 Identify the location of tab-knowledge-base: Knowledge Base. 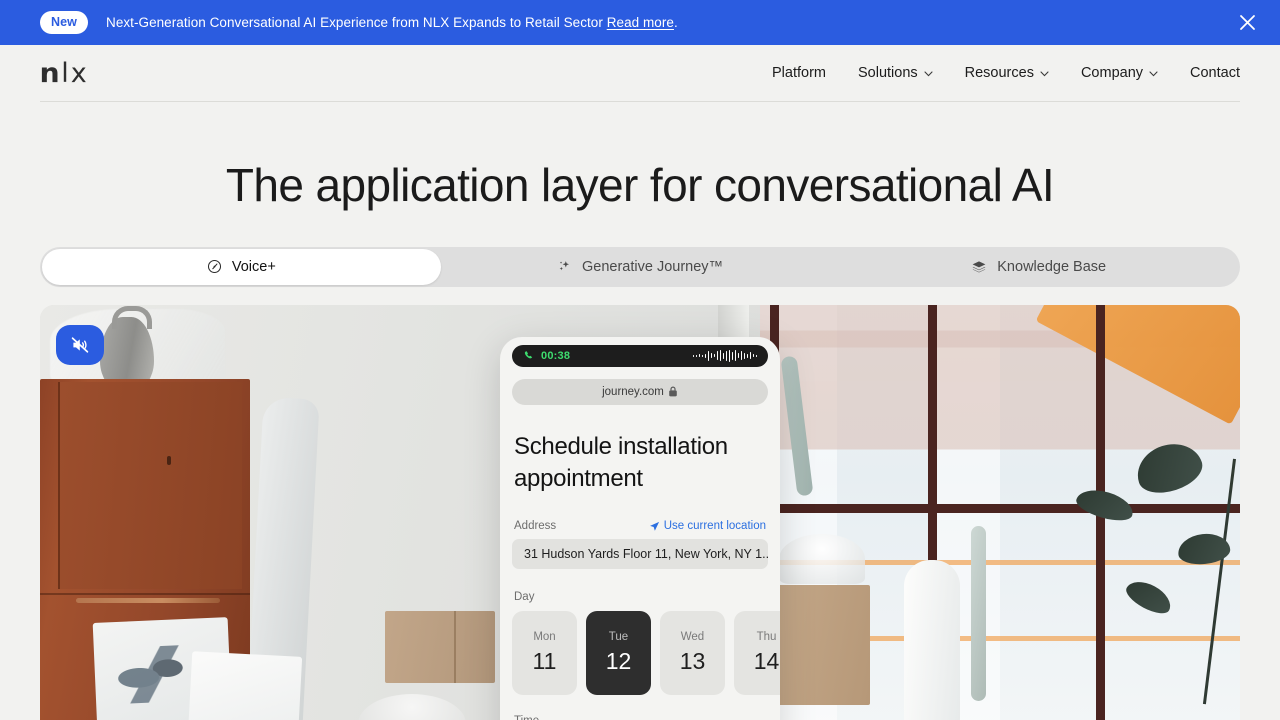
(1038, 267).